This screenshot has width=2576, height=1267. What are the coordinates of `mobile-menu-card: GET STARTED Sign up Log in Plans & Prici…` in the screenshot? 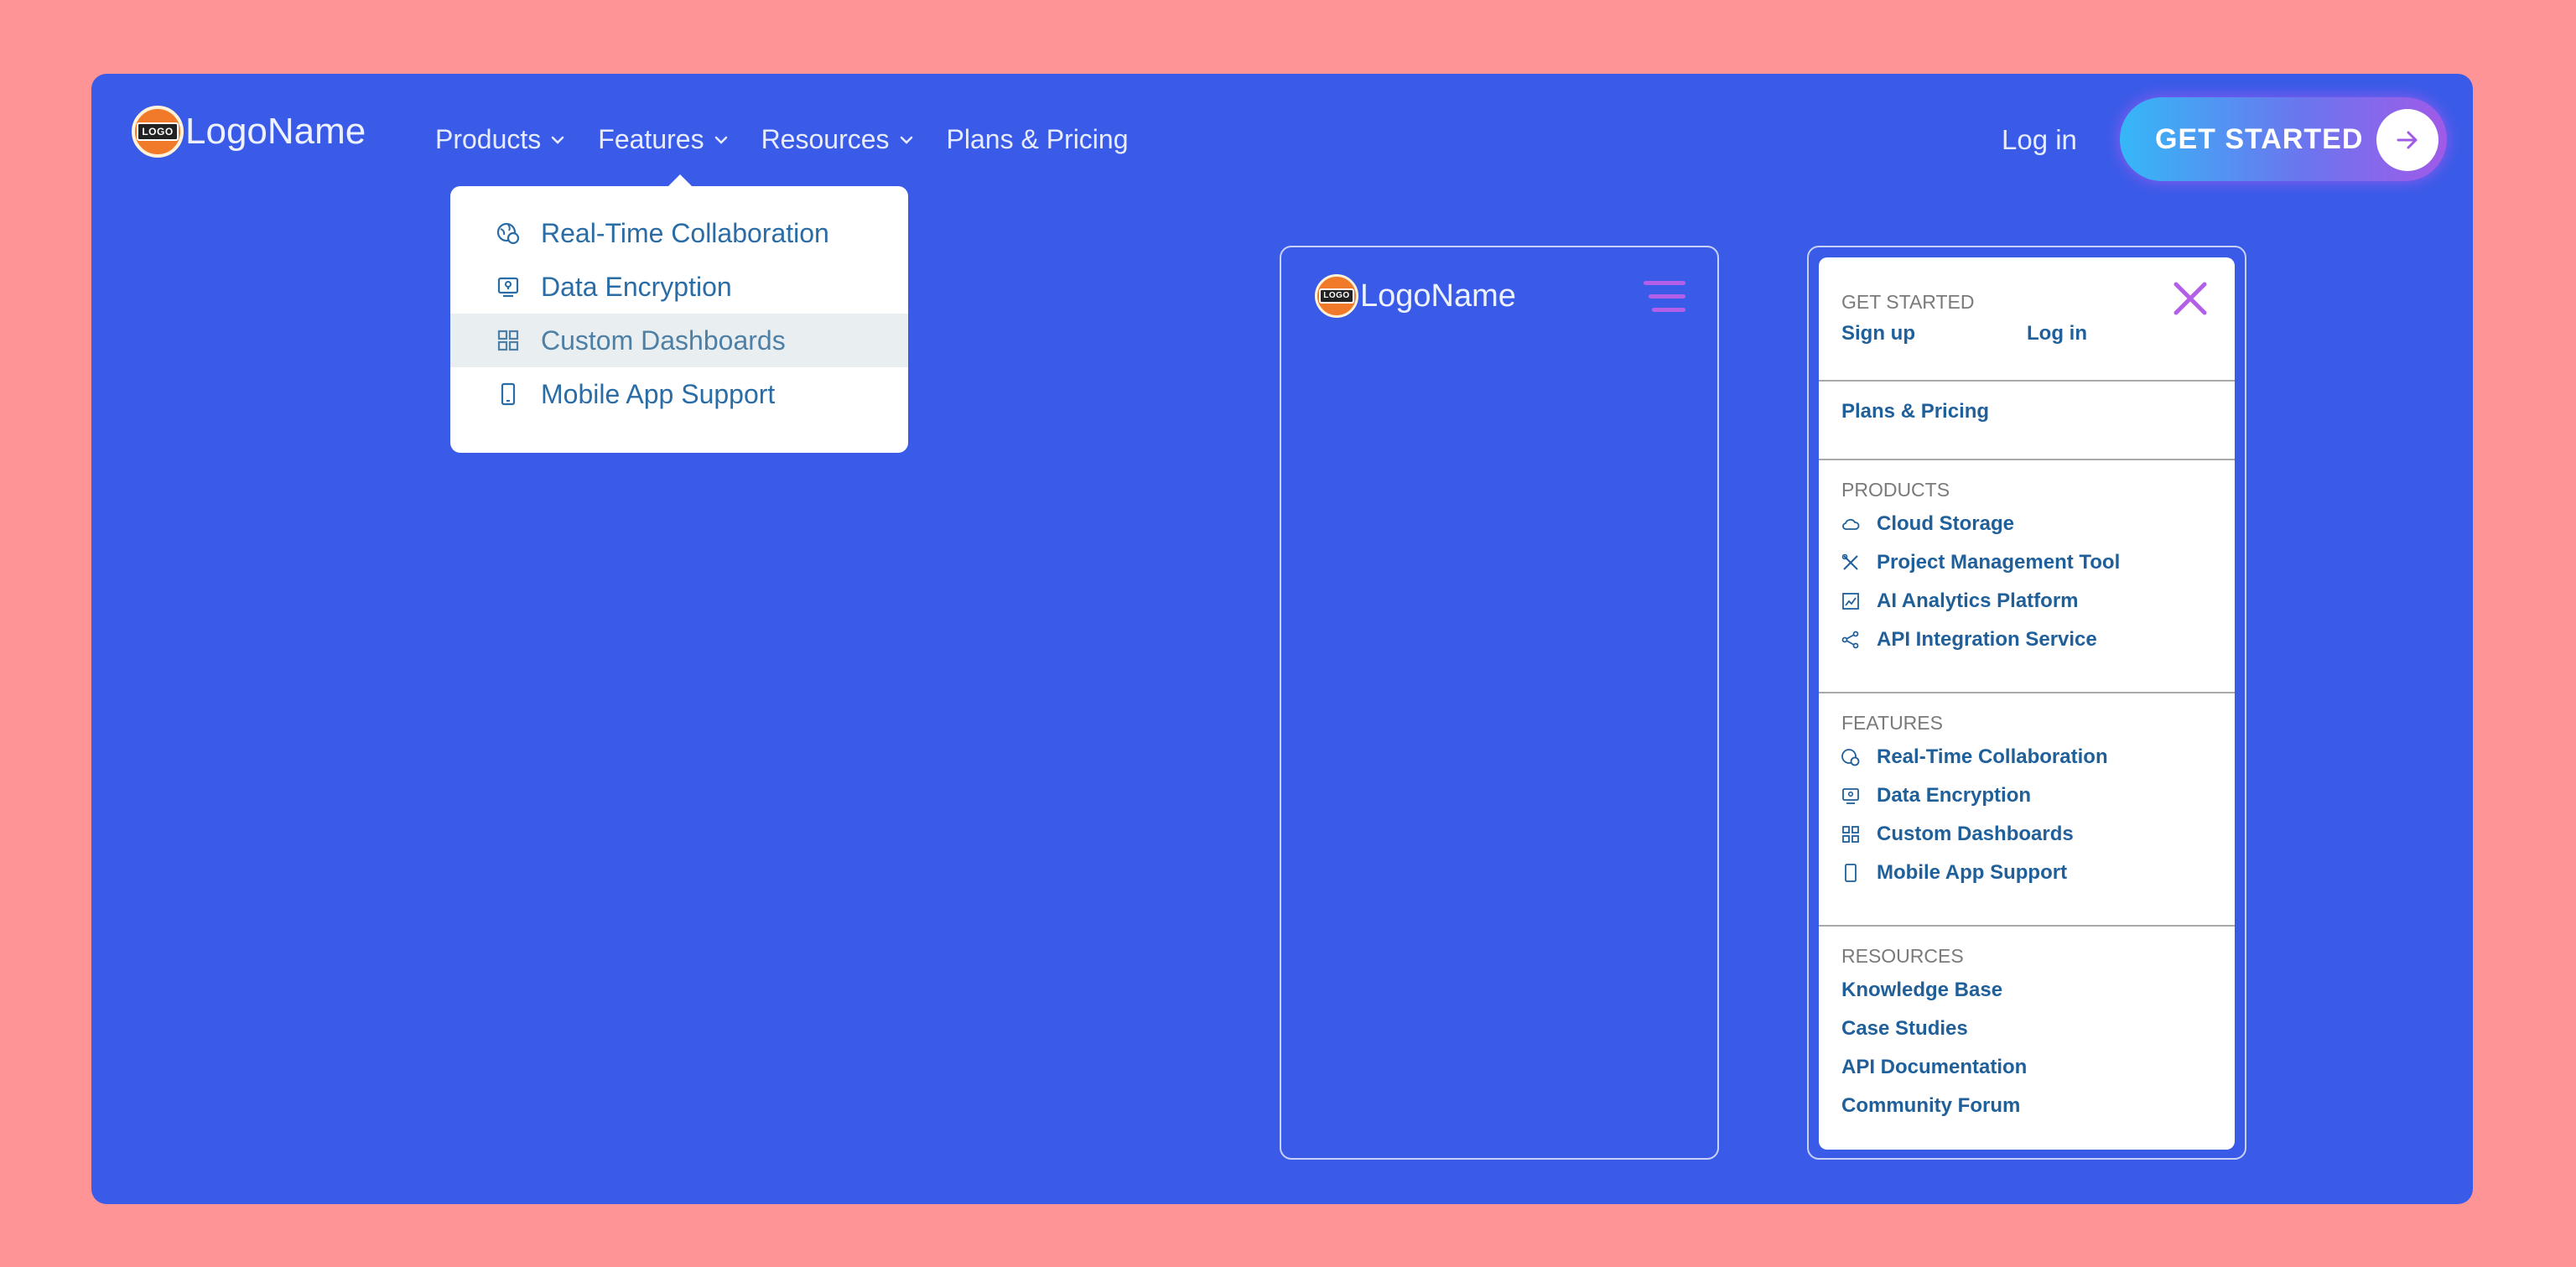 It's located at (2027, 703).